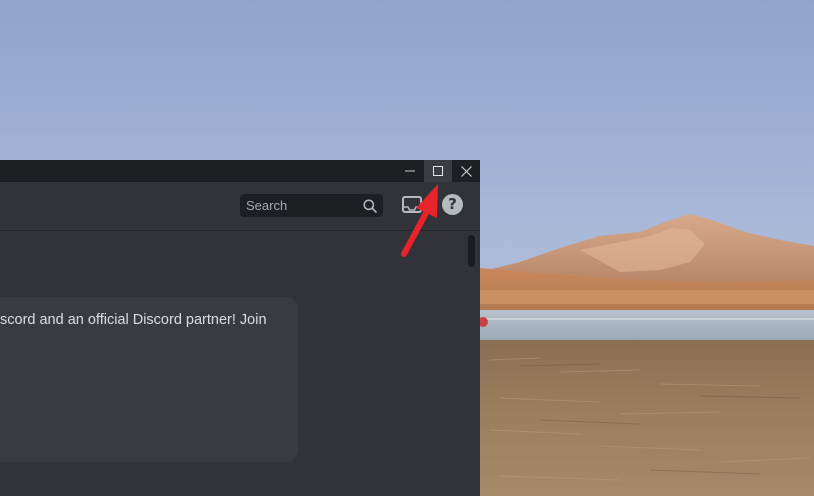 The height and width of the screenshot is (496, 814). I want to click on inbox-icon, so click(412, 205).